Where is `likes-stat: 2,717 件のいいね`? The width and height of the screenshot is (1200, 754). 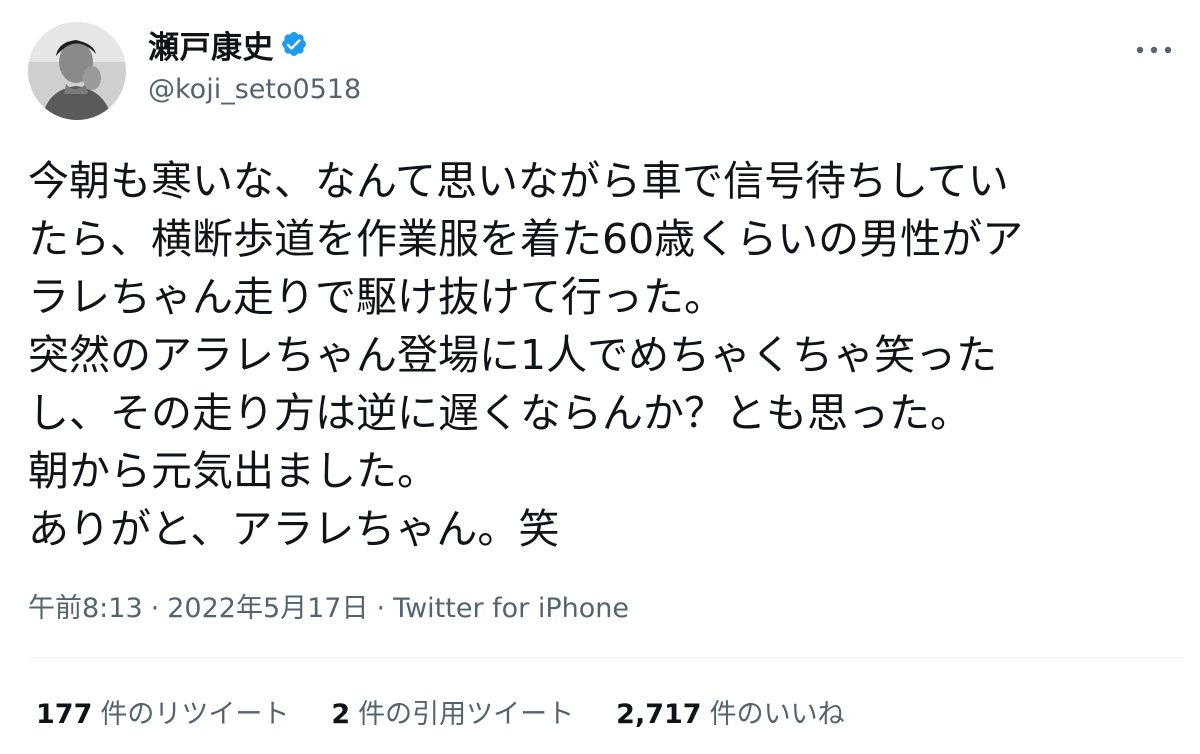
likes-stat: 2,717 件のいいね is located at coordinates (730, 711).